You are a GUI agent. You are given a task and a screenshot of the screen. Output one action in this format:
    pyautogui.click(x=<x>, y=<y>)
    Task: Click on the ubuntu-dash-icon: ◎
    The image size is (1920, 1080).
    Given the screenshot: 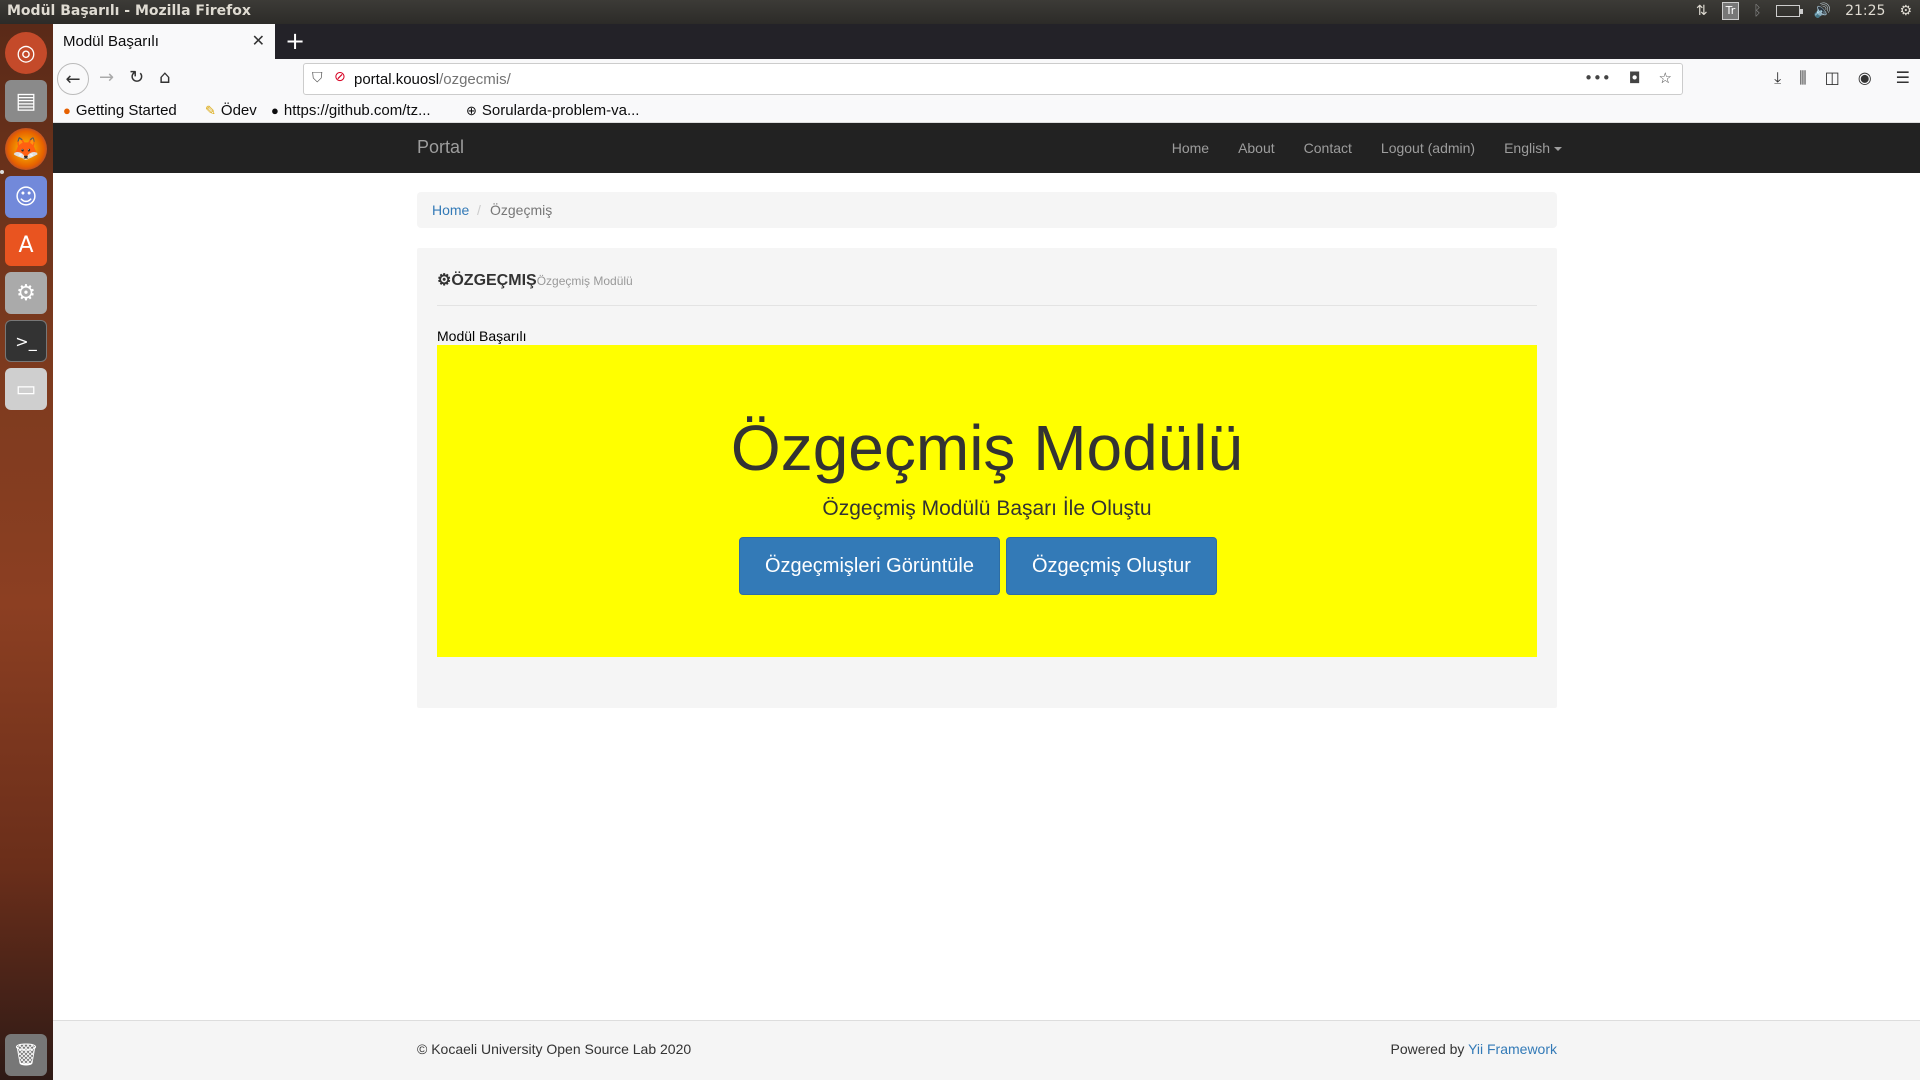 What is the action you would take?
    pyautogui.click(x=26, y=53)
    